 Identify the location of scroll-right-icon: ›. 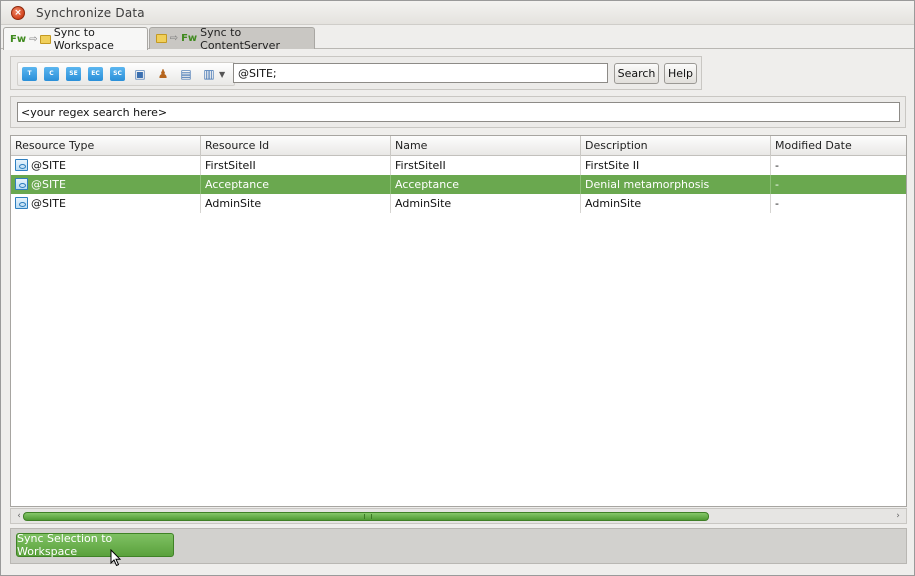
(898, 516).